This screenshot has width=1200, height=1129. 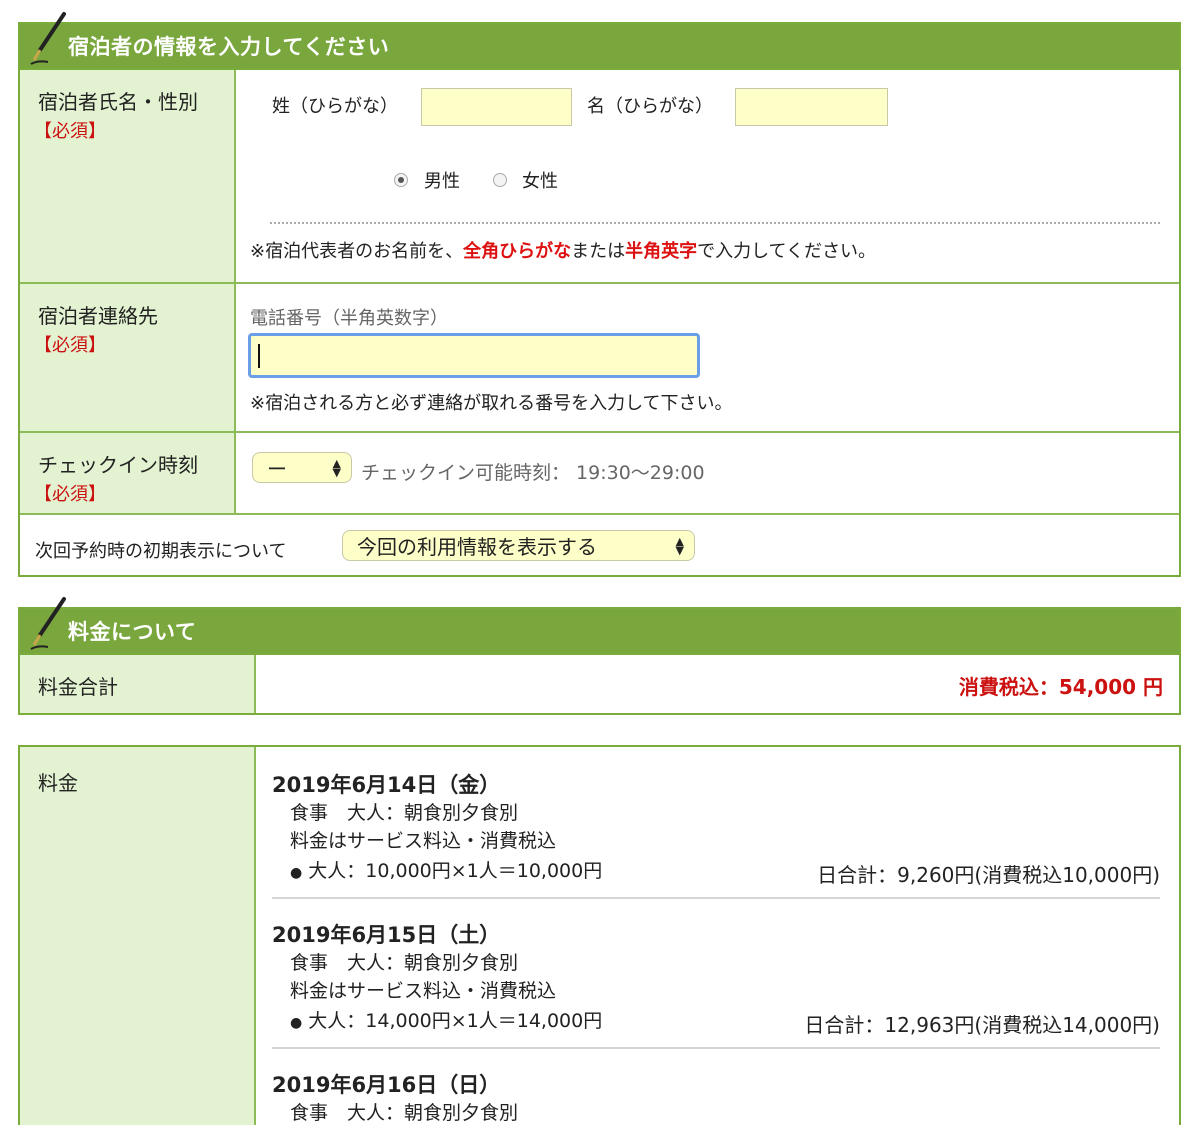 I want to click on day-total: 日合計：12,963円(消費税込14,000円), so click(x=982, y=1025).